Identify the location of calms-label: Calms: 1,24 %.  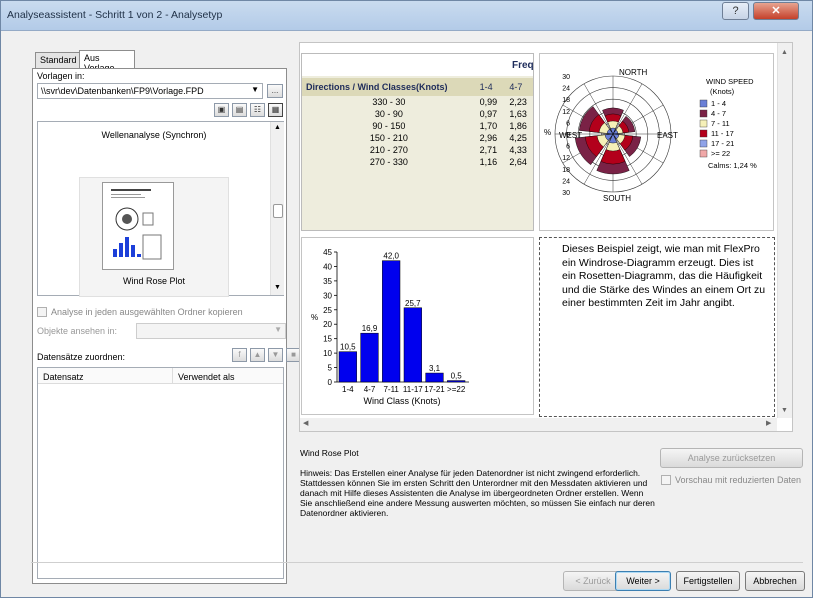
(732, 165).